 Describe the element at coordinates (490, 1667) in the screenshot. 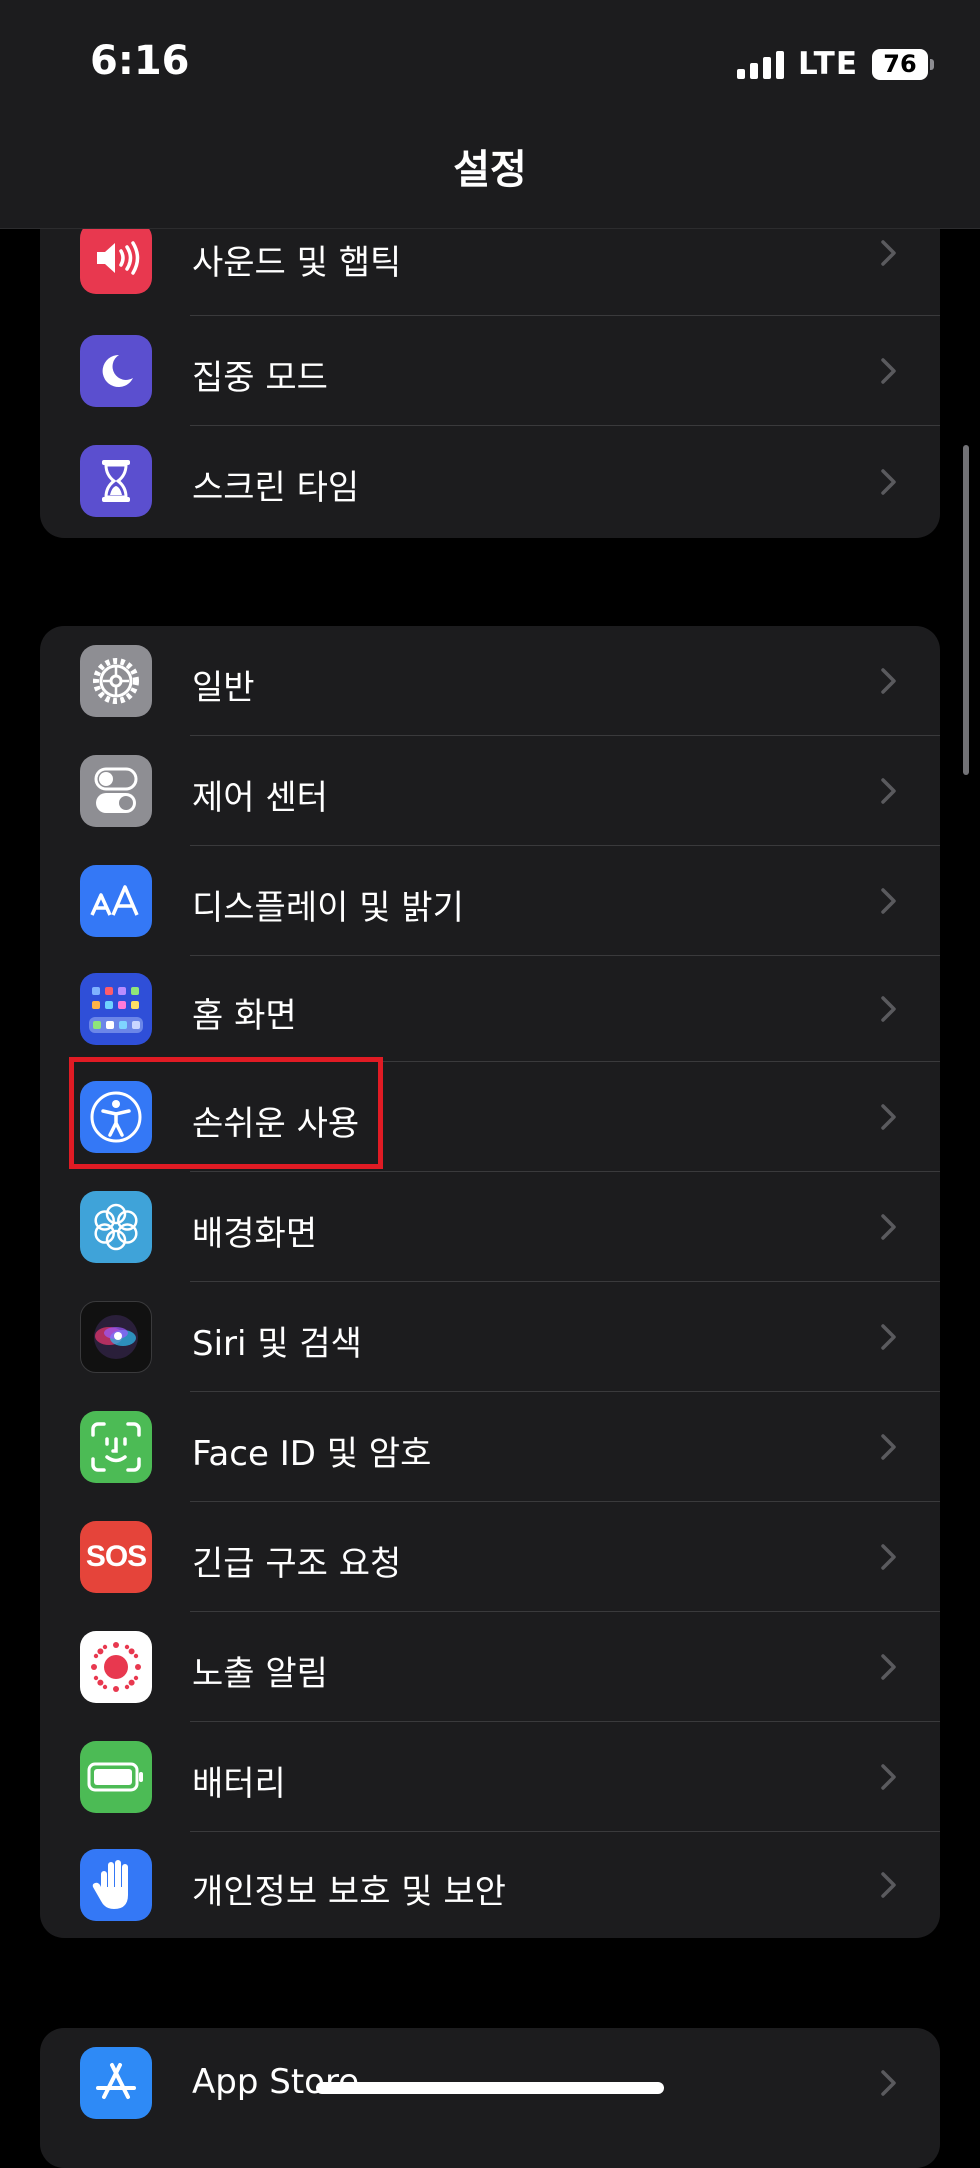

I see `settings-row-exposure: 노출 알림` at that location.